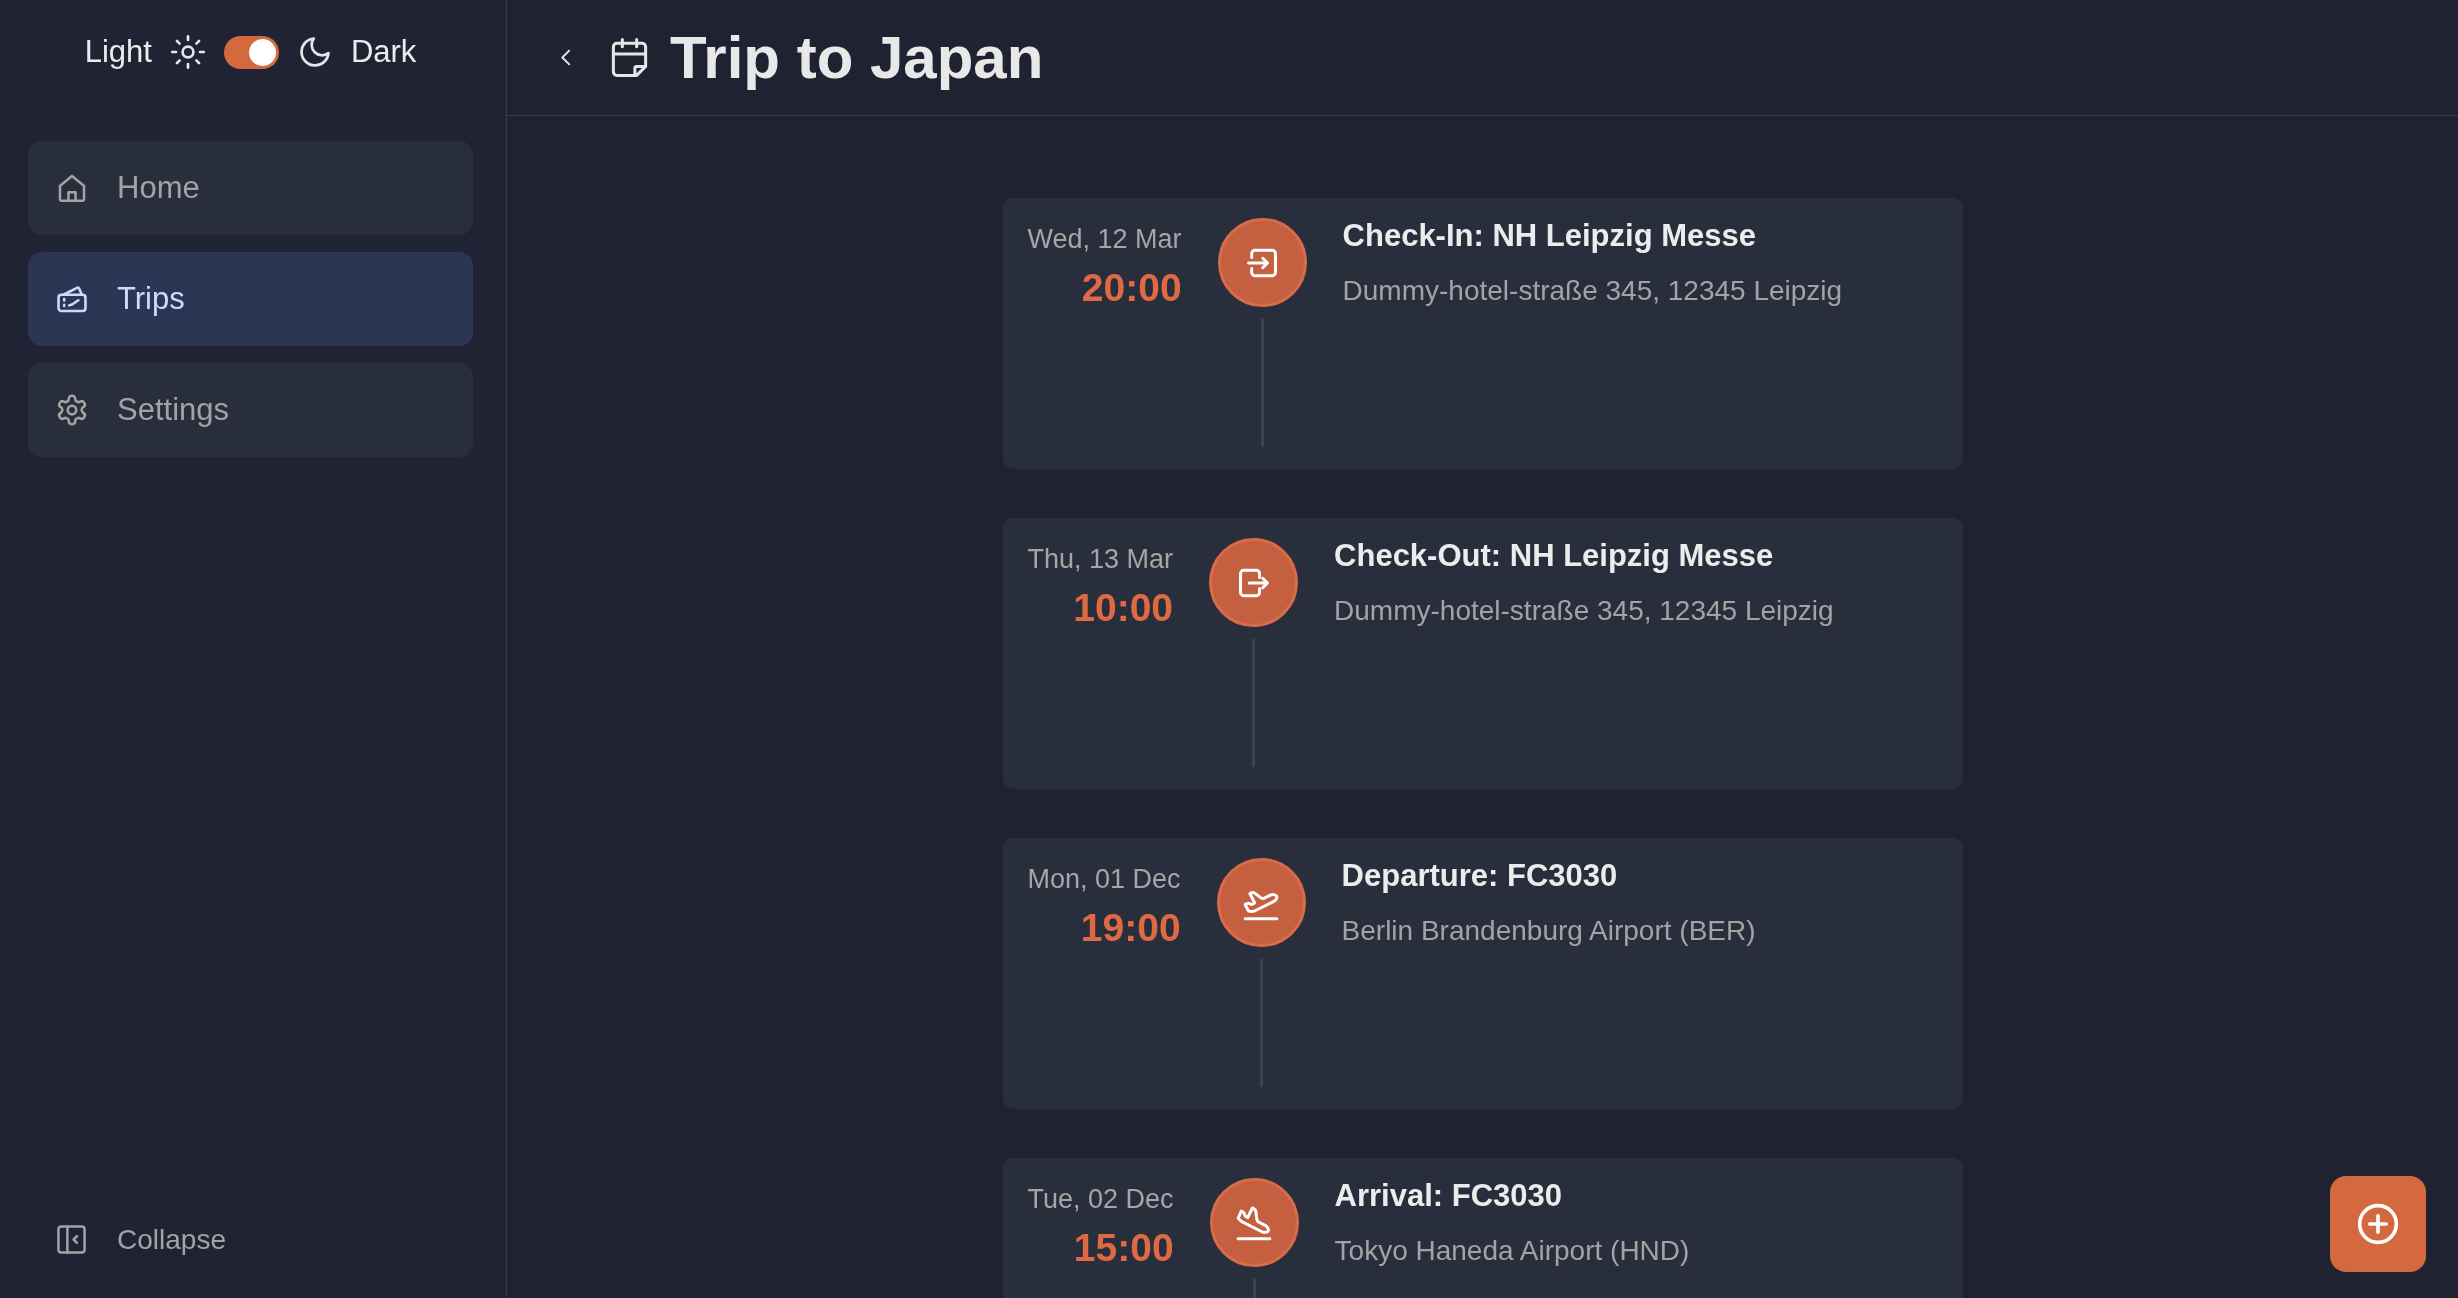 The height and width of the screenshot is (1298, 2458). What do you see at coordinates (857, 57) in the screenshot?
I see `page-title: Trip to Japan` at bounding box center [857, 57].